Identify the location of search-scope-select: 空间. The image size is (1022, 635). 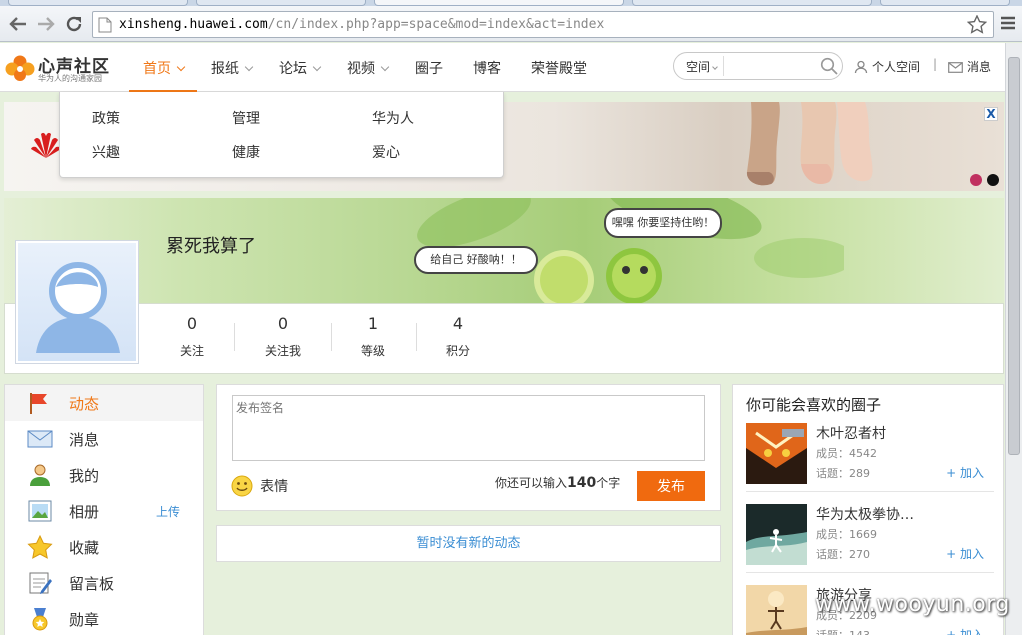
(702, 66).